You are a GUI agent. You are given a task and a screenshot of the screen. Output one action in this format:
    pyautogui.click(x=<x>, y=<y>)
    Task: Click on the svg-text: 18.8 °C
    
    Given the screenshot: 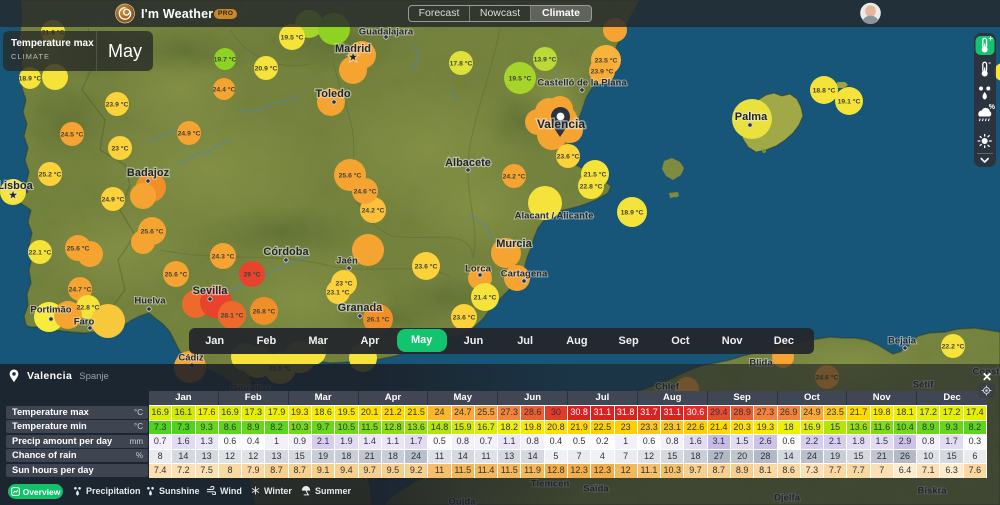 What is the action you would take?
    pyautogui.click(x=824, y=90)
    